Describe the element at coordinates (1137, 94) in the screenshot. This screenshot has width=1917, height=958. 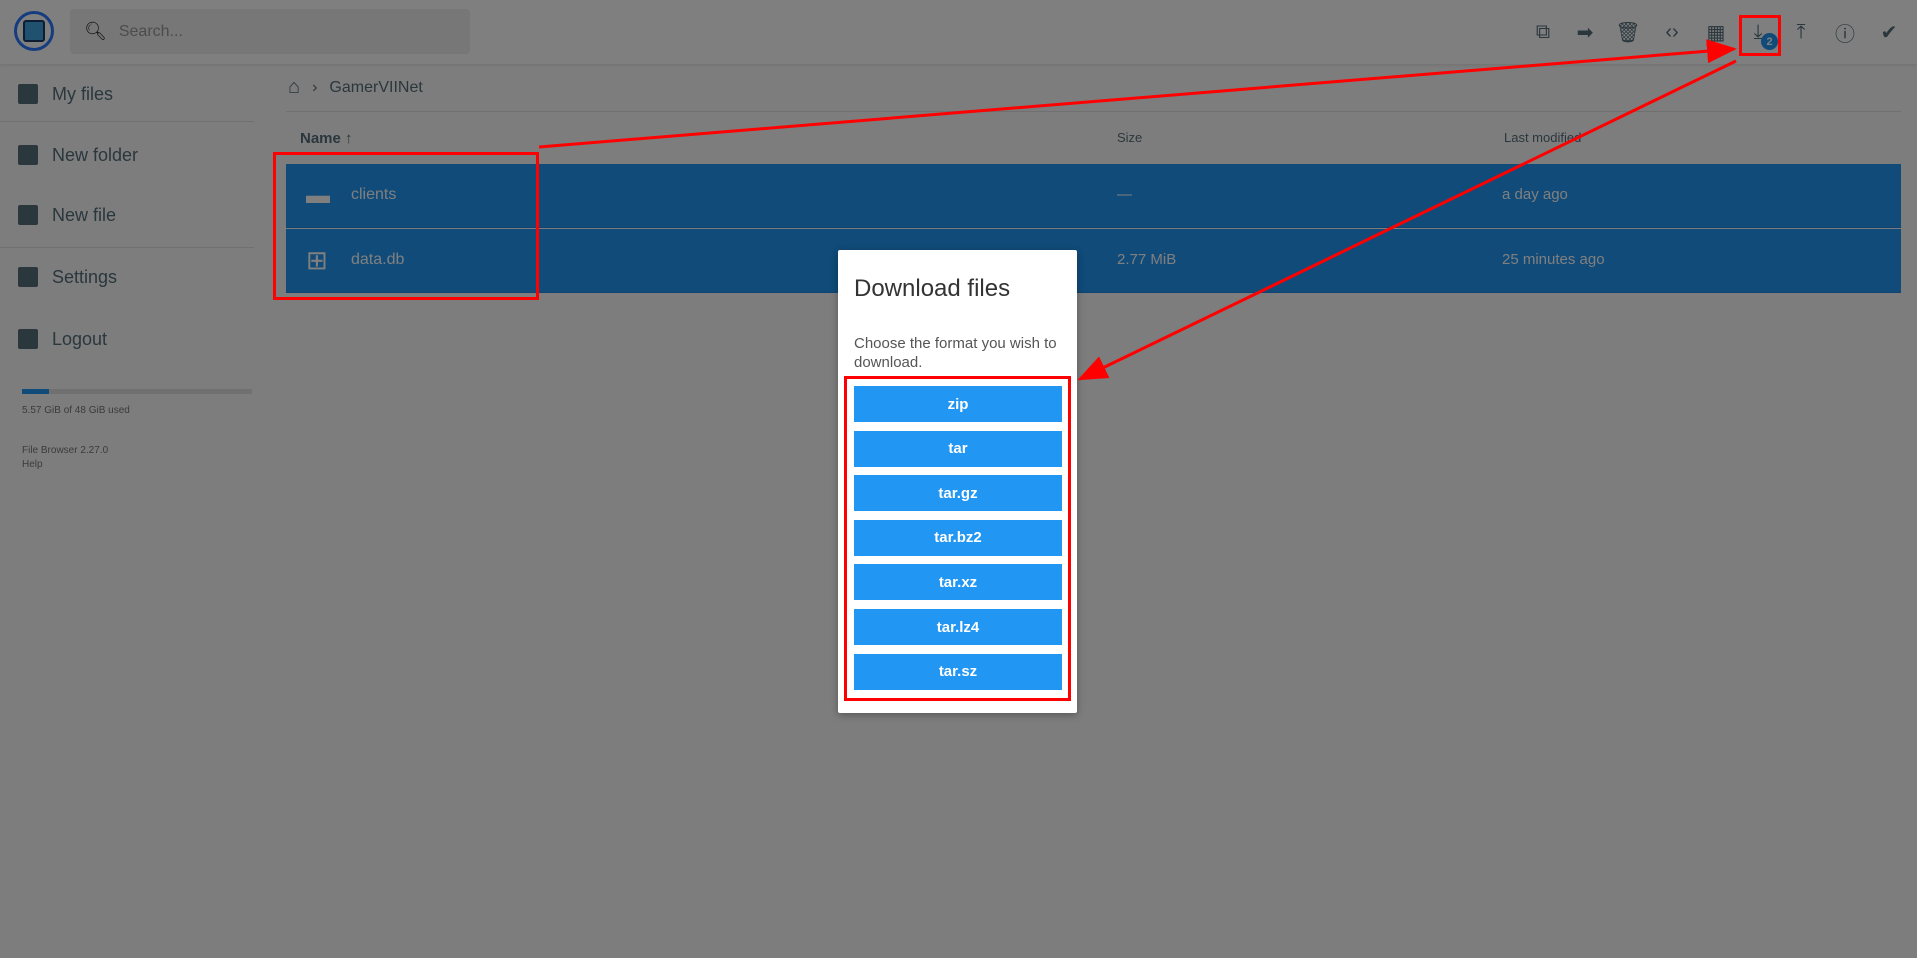
I see `arrow-to-download` at that location.